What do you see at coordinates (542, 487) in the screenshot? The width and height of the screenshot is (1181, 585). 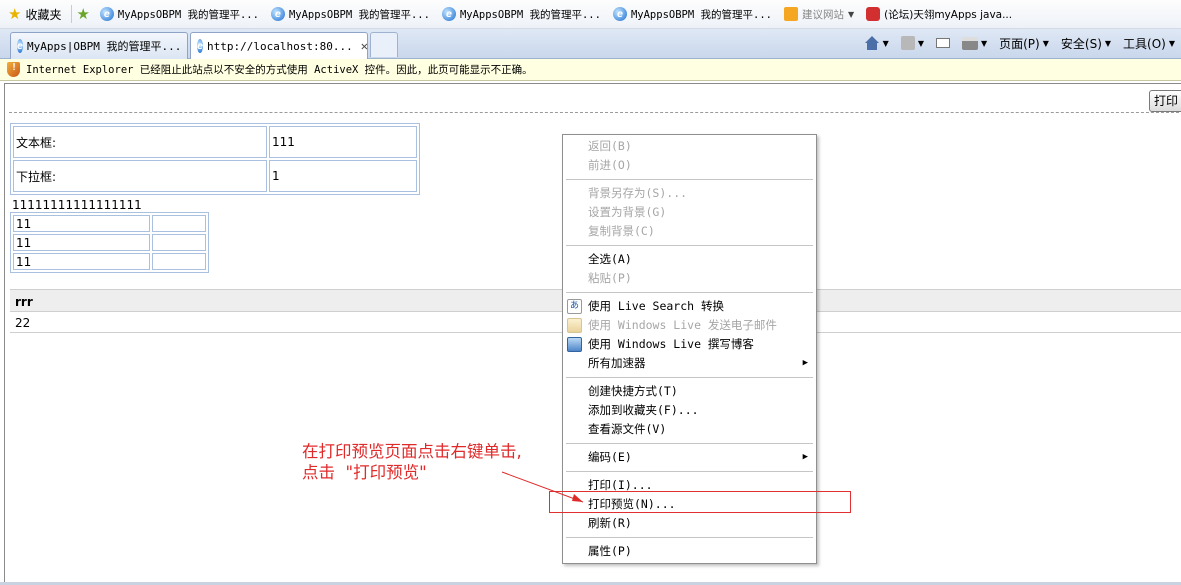 I see `annotation-arrow` at bounding box center [542, 487].